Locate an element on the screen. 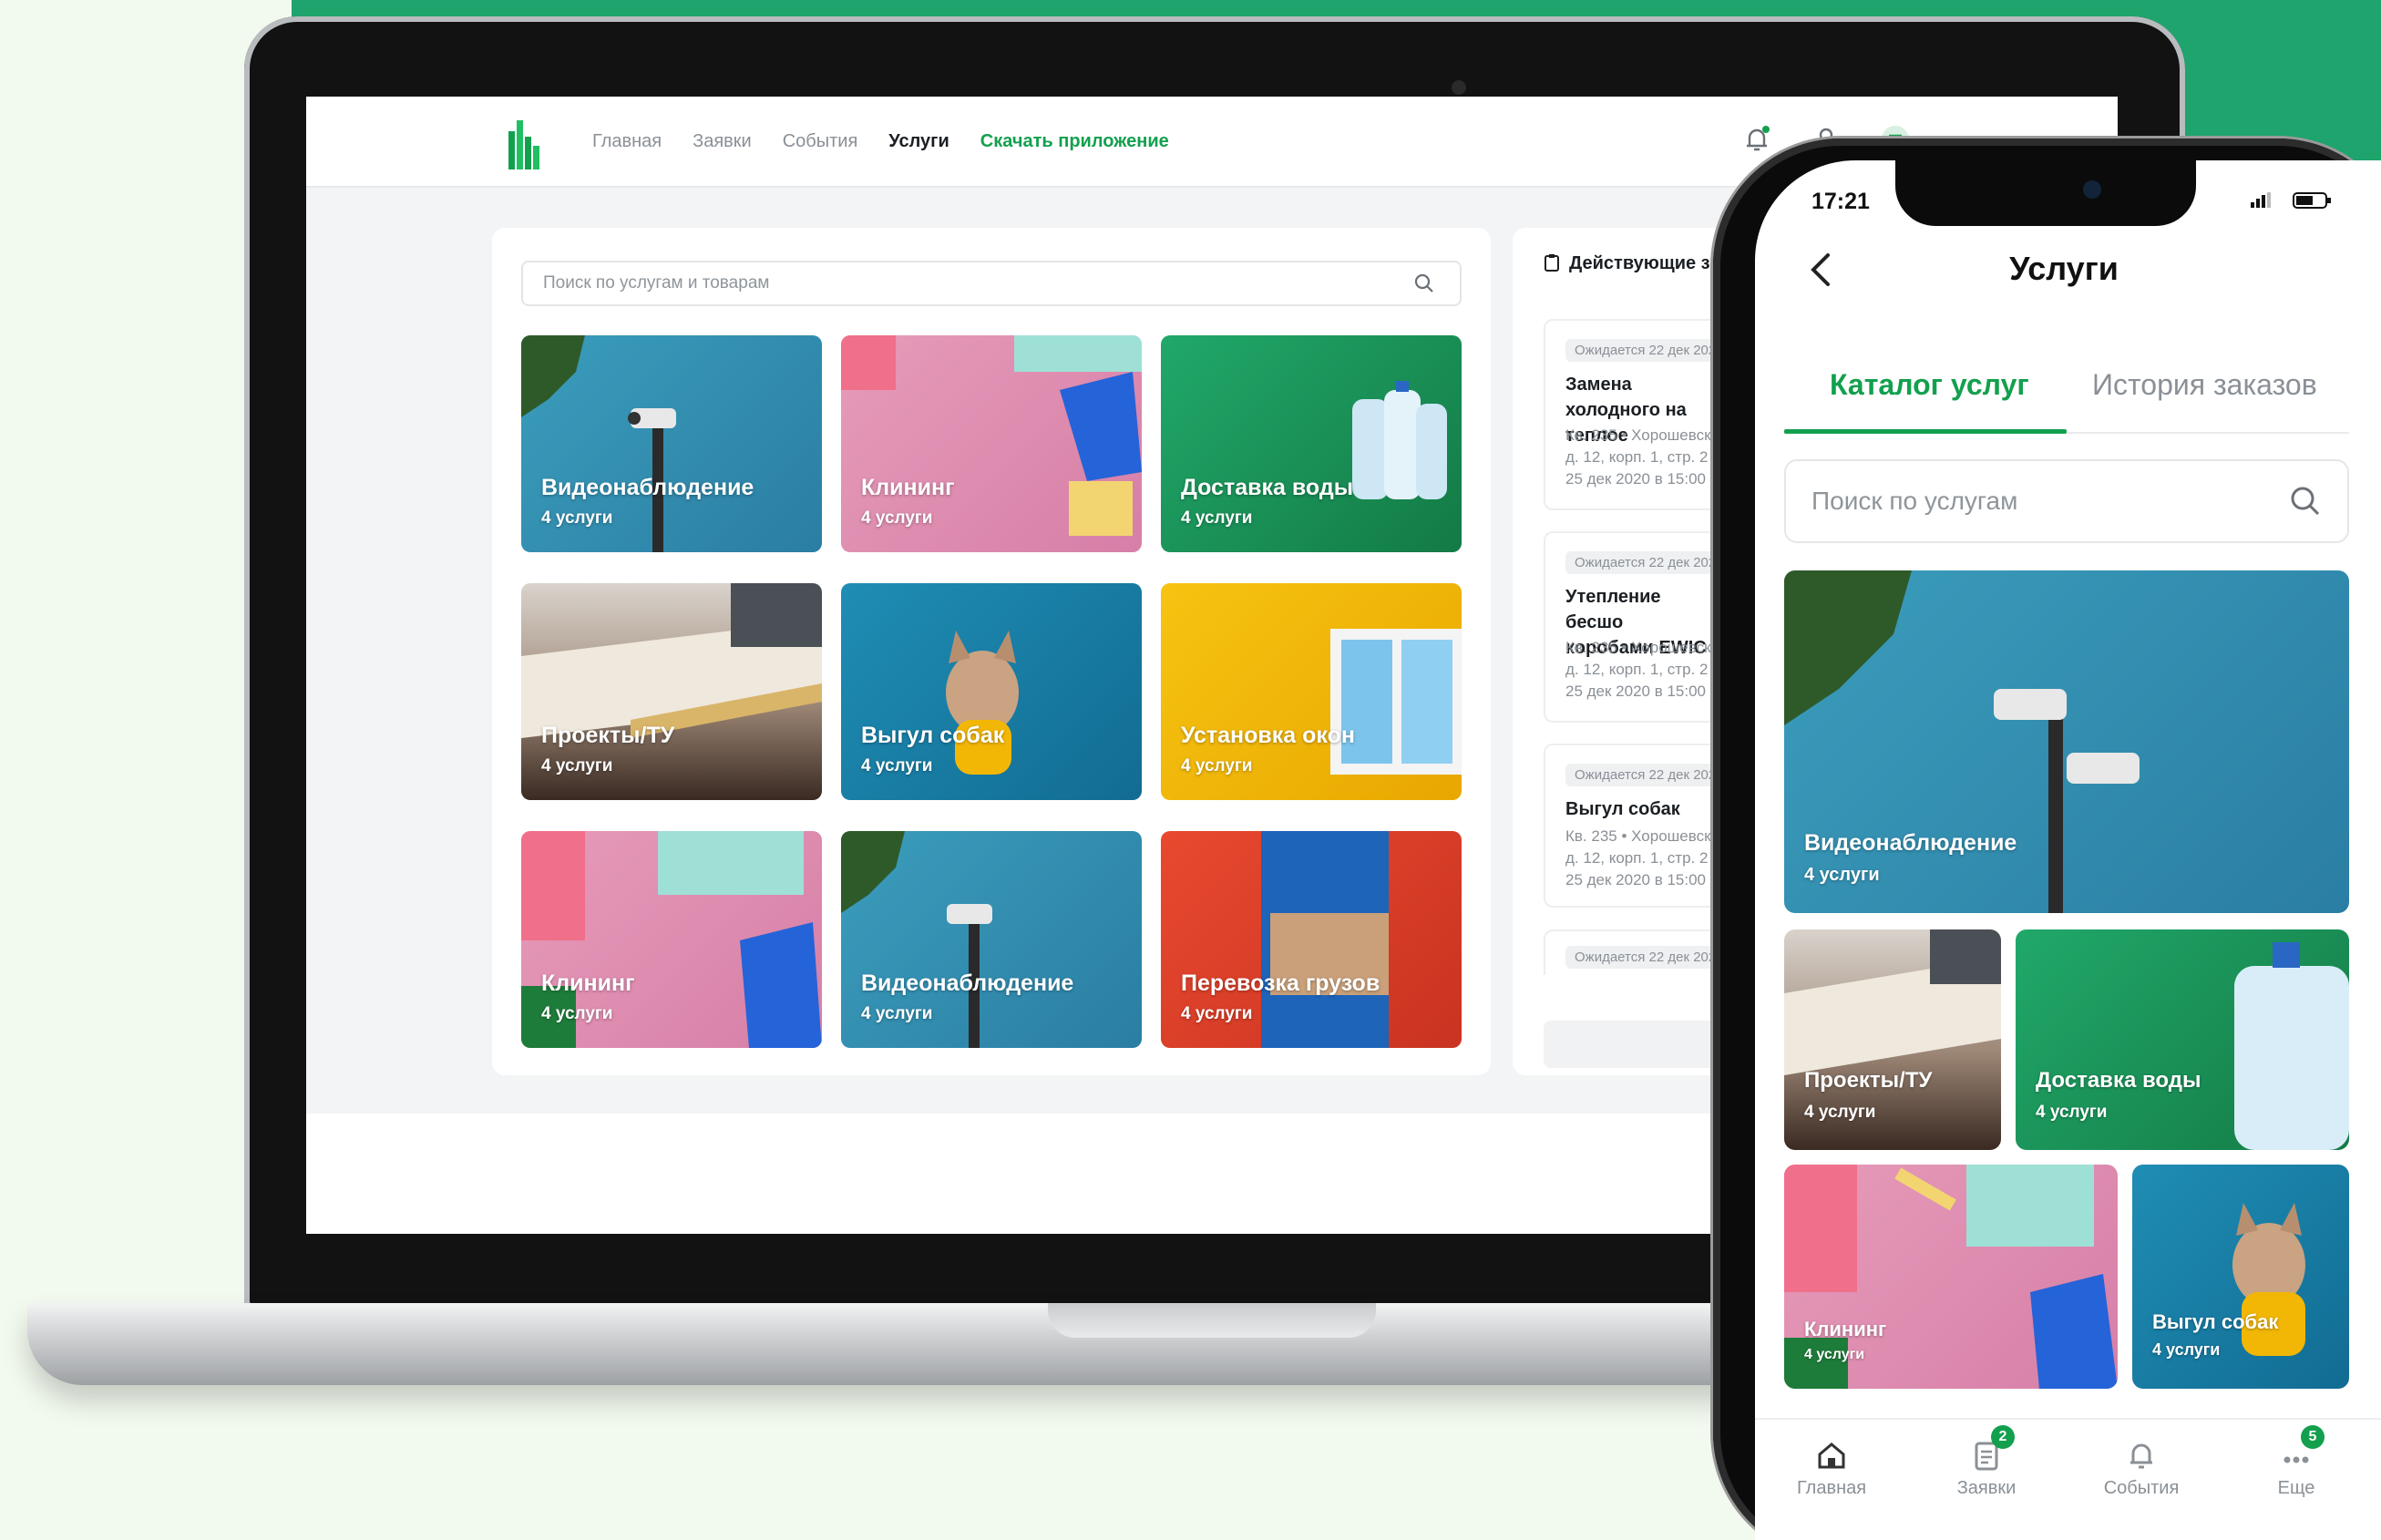 The height and width of the screenshot is (1540, 2381). phone-tile-cleaning: Клининг 4 услуги is located at coordinates (1951, 1277).